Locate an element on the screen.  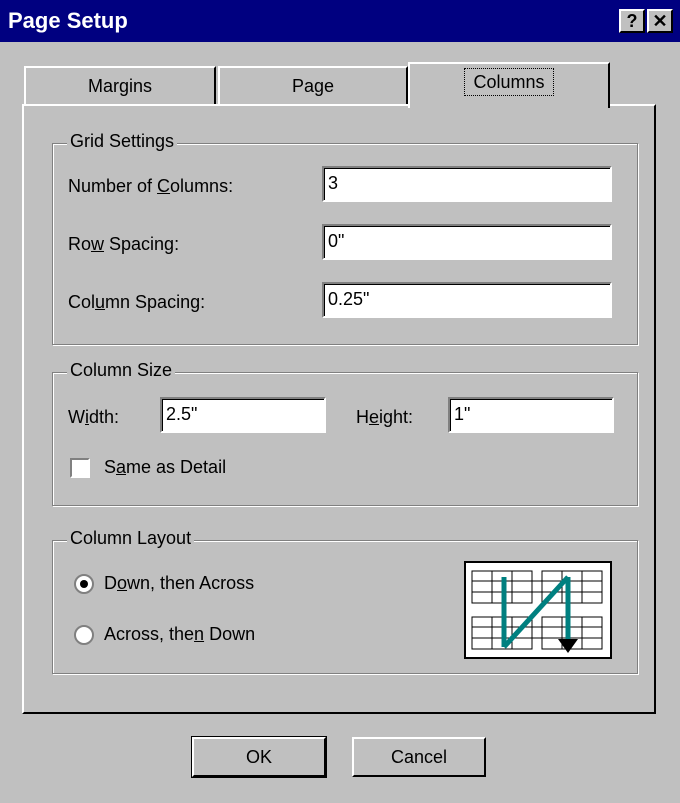
down-then-across-diagram-icon is located at coordinates (537, 611).